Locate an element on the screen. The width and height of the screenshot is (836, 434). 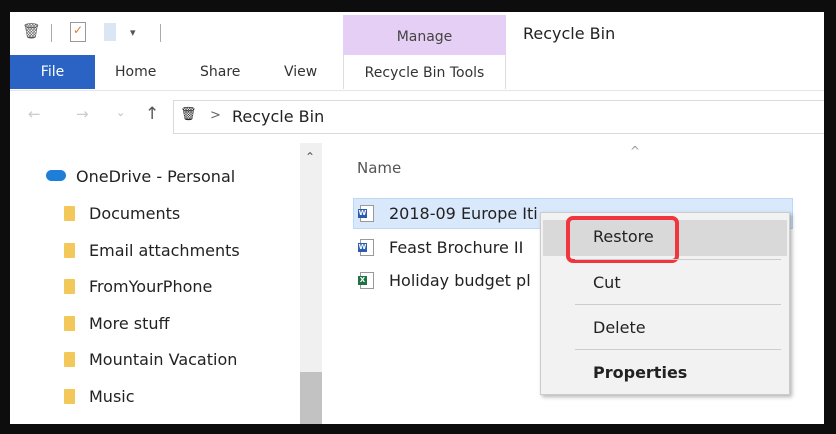
window-title: Recycle Bin is located at coordinates (569, 33).